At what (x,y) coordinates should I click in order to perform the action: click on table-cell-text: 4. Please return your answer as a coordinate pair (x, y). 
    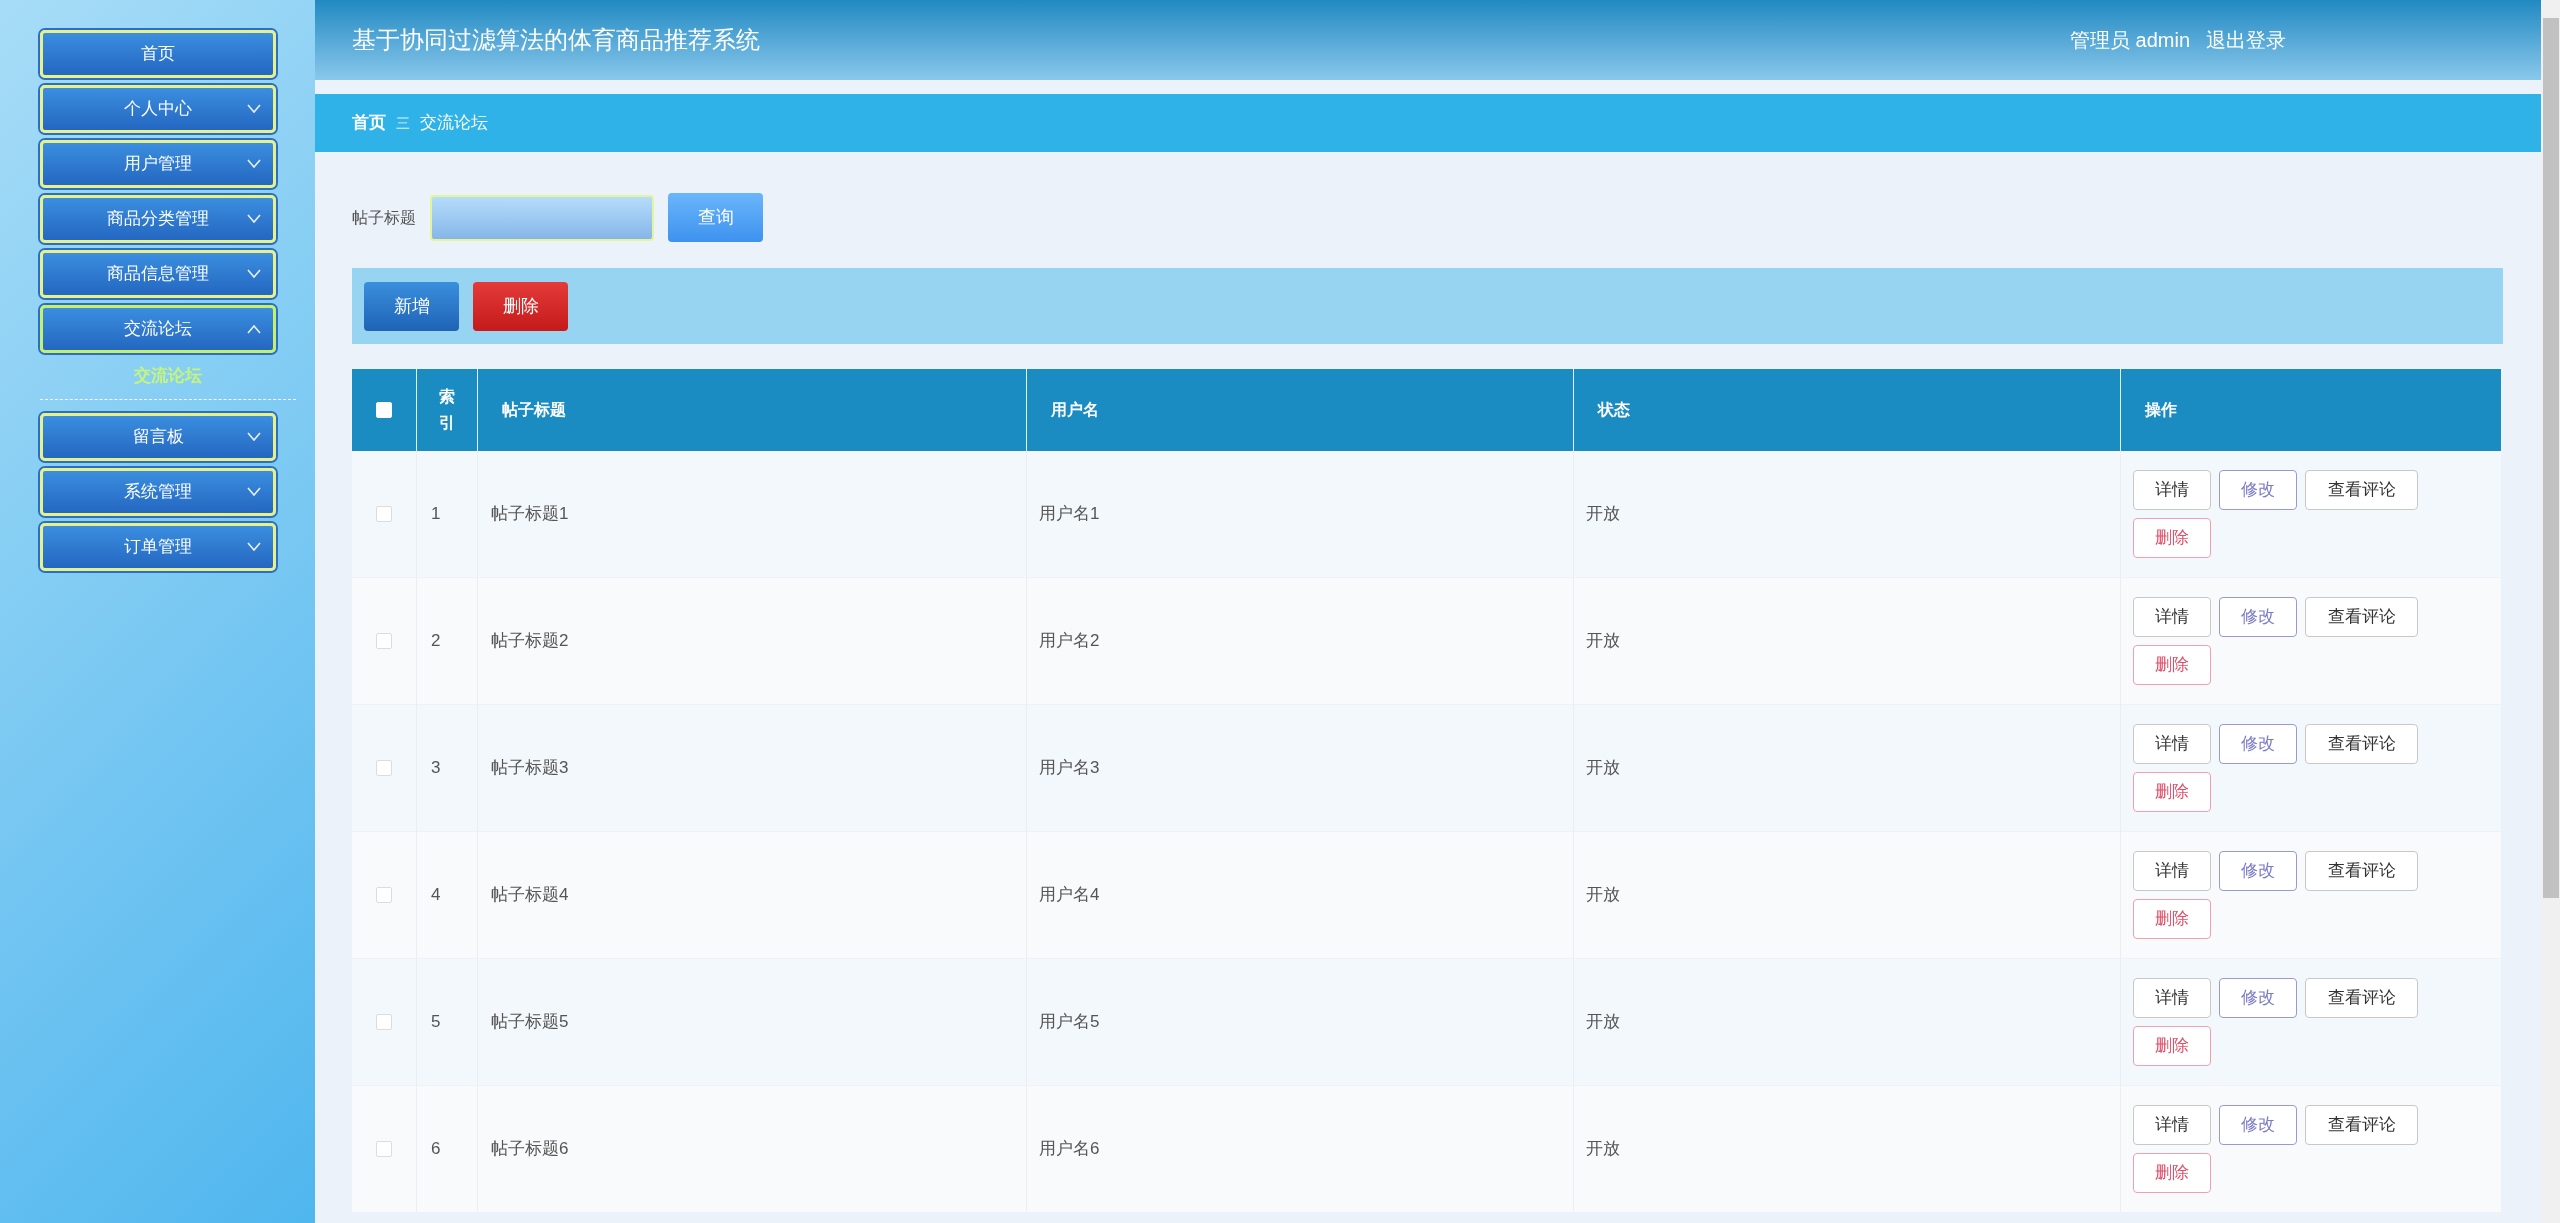
    Looking at the image, I should click on (436, 895).